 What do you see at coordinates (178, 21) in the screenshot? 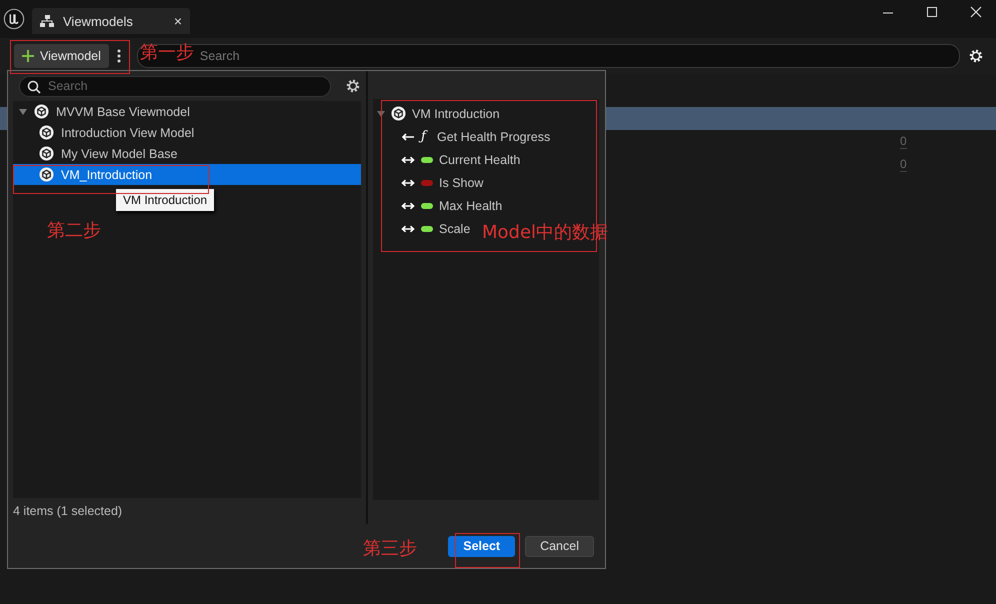
I see `close-tab-button: ×` at bounding box center [178, 21].